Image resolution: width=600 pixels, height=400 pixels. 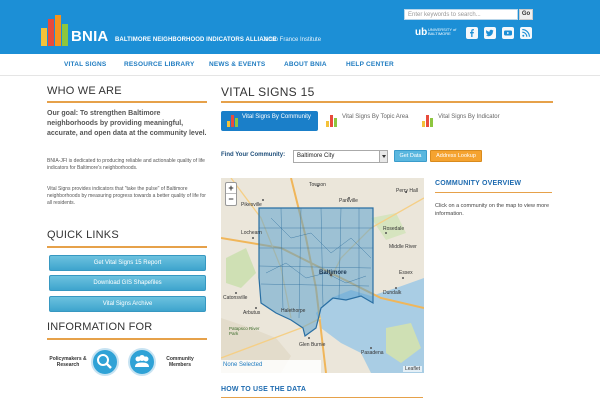 I want to click on map-label: Pasadena, so click(x=372, y=353).